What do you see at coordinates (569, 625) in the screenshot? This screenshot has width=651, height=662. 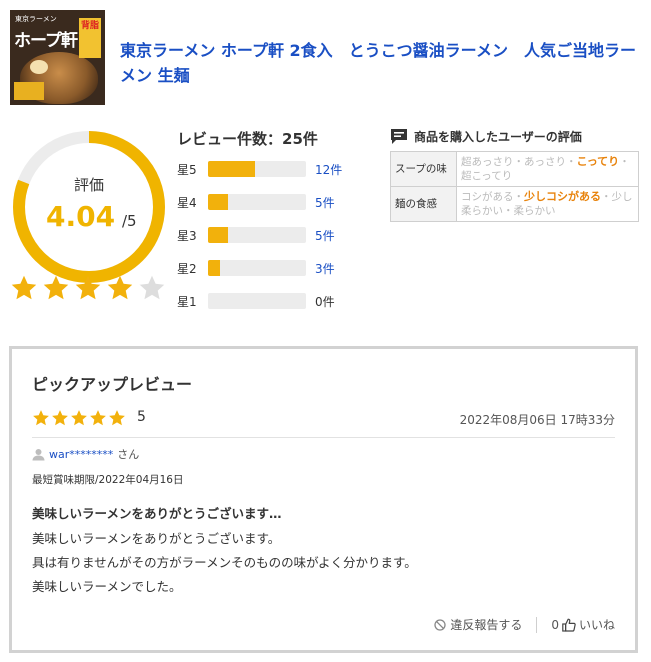 I see `thumbs-up-icon` at bounding box center [569, 625].